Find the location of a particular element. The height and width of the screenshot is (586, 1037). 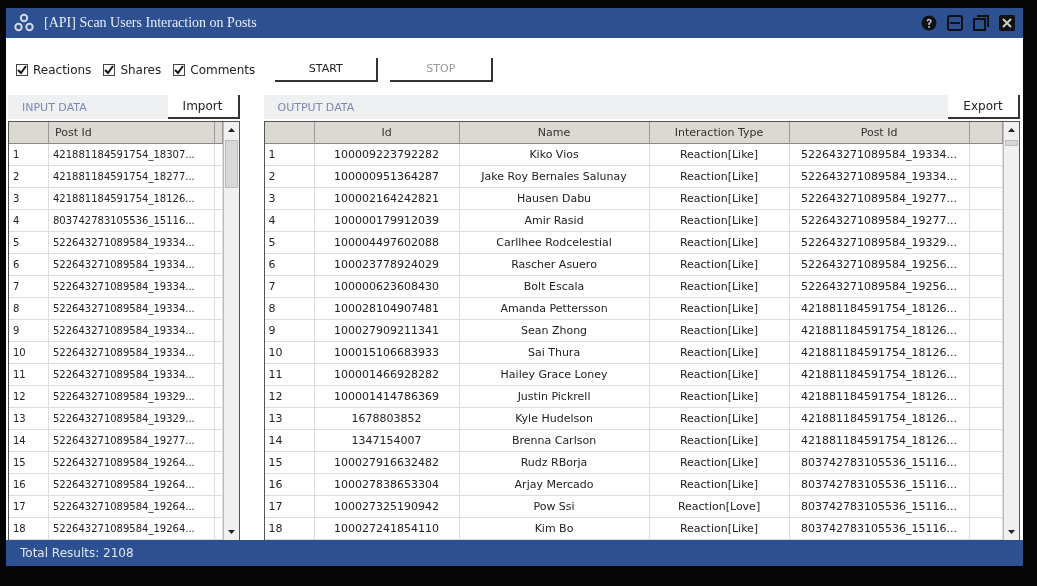

minimize-icon is located at coordinates (955, 23).